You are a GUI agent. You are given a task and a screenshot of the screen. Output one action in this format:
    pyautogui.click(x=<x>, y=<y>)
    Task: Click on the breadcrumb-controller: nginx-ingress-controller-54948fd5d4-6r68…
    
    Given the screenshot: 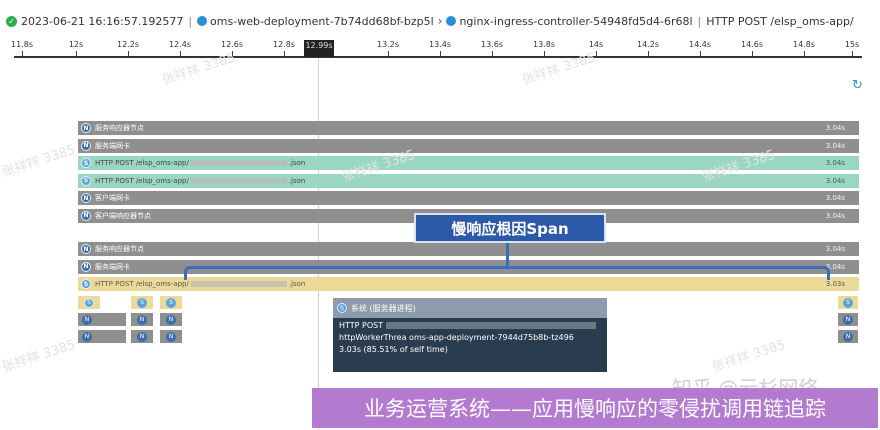 What is the action you would take?
    pyautogui.click(x=575, y=21)
    